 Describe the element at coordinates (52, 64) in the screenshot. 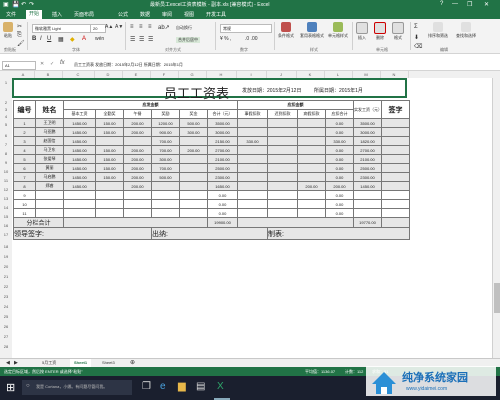

I see `enter-icon: ✓` at that location.